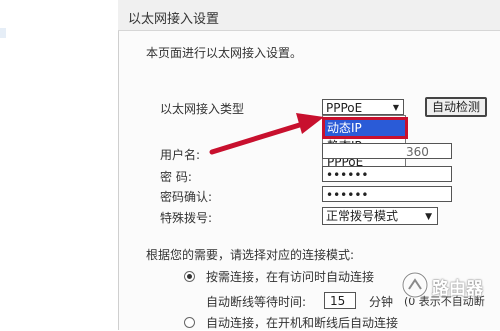 Image resolution: width=500 pixels, height=331 pixels. What do you see at coordinates (189, 322) in the screenshot?
I see `auto-connect-radio` at bounding box center [189, 322].